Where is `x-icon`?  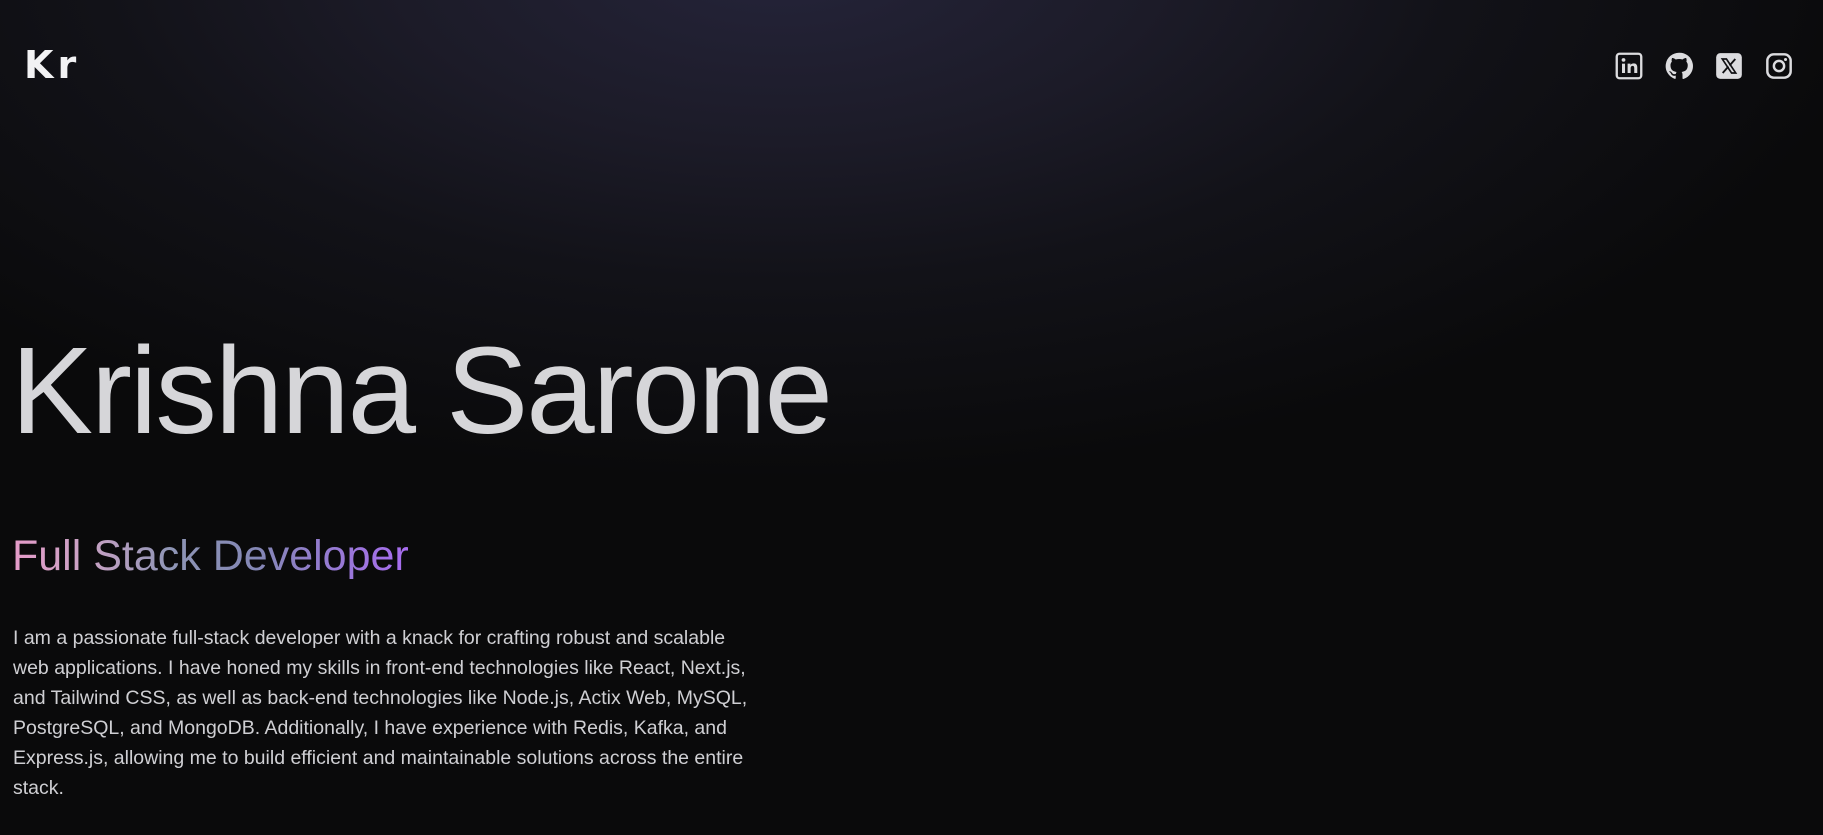 x-icon is located at coordinates (1729, 66).